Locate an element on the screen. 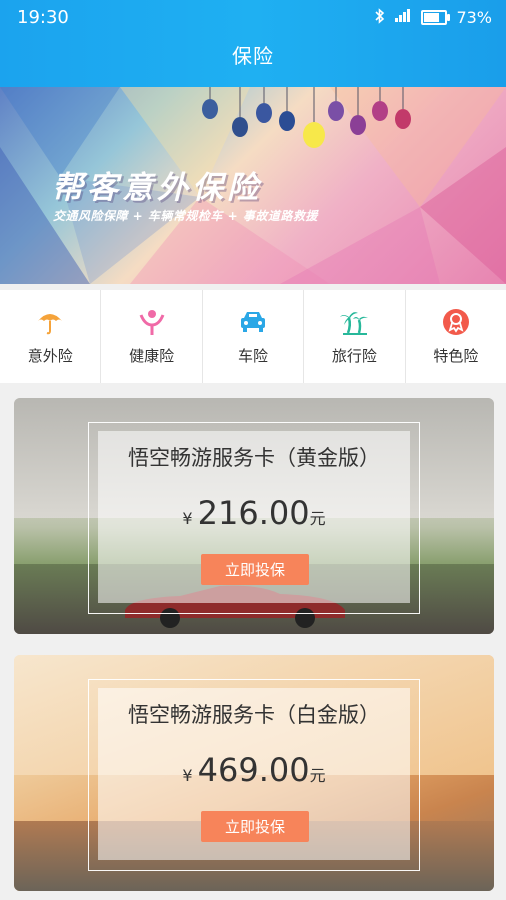 The image size is (506, 900). price-amount: 216.00 is located at coordinates (253, 513).